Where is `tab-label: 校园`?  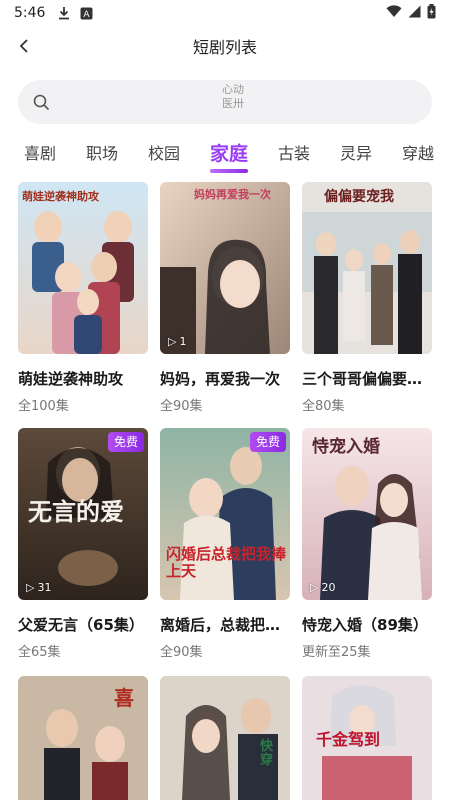 tab-label: 校园 is located at coordinates (163, 153).